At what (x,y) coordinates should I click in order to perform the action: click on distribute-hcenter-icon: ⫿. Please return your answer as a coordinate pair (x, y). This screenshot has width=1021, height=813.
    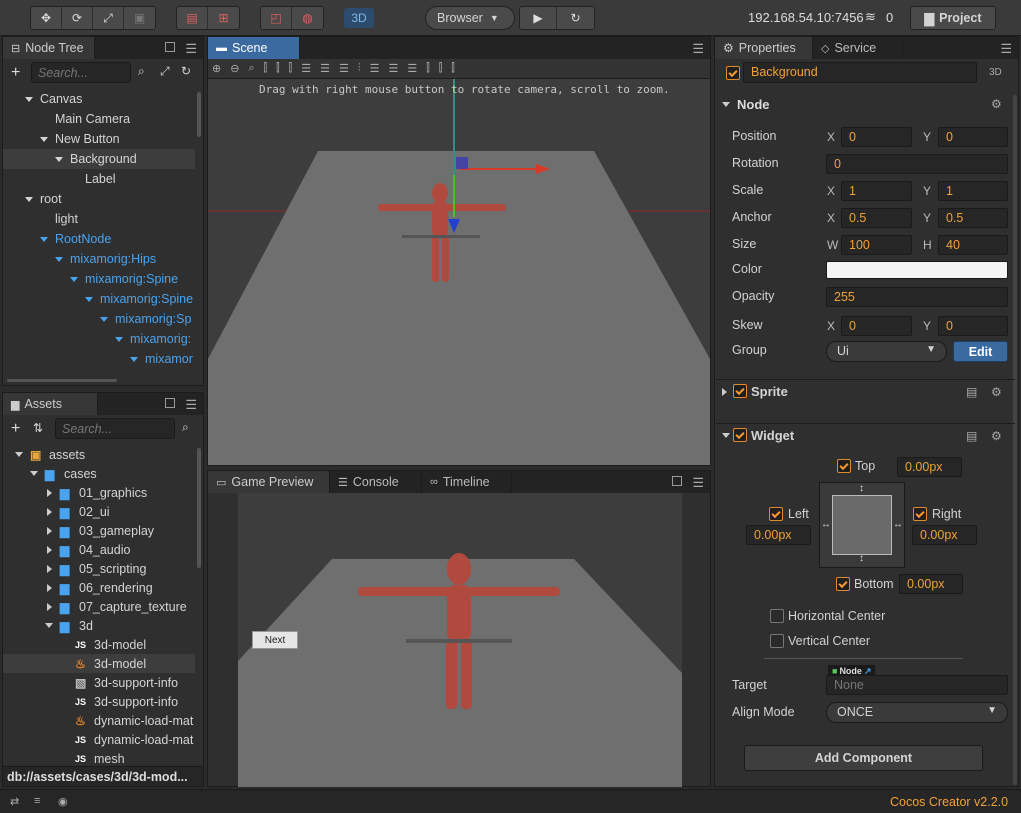
    Looking at the image, I should click on (428, 68).